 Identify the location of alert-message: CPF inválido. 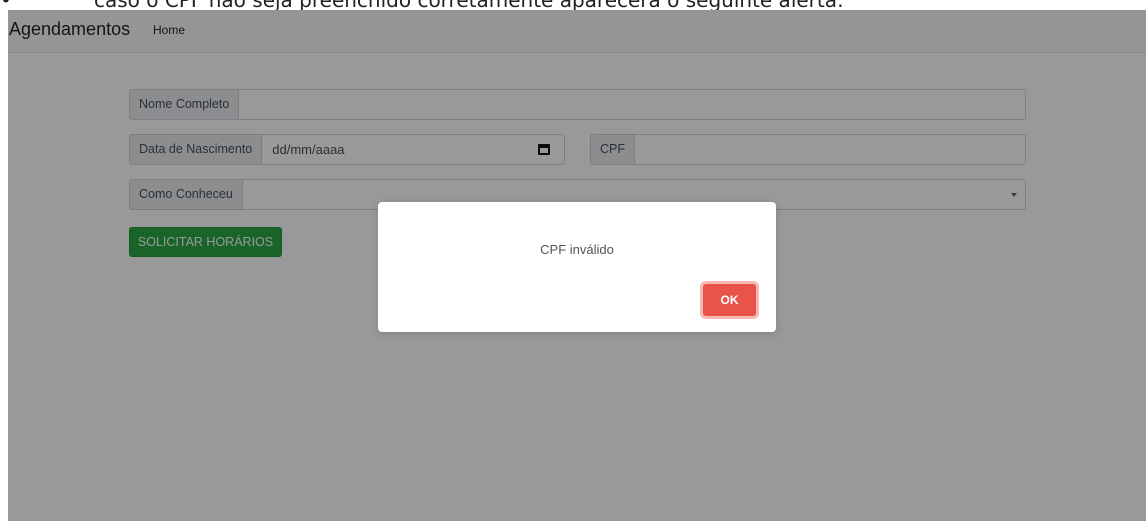
(577, 249).